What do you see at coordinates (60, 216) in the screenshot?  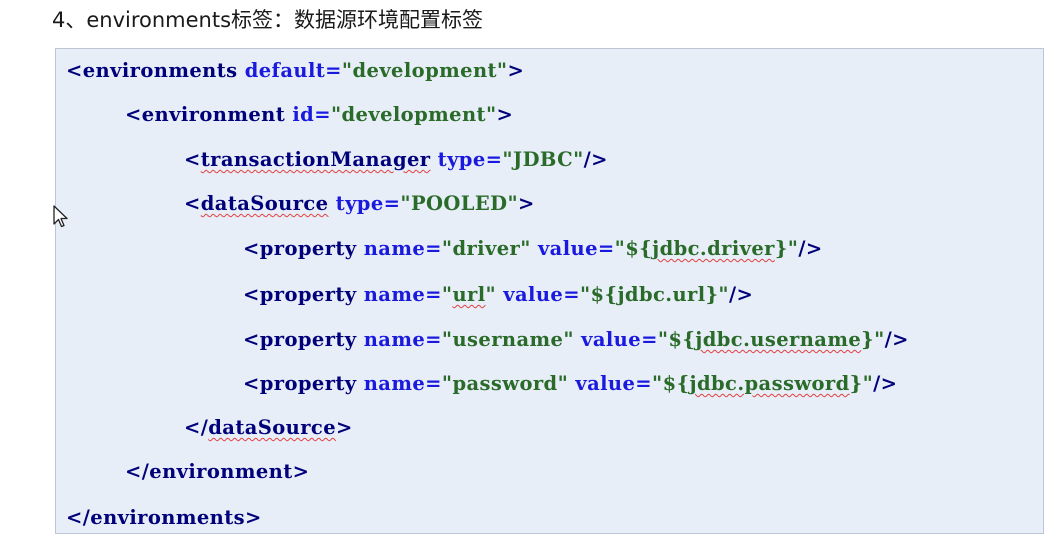 I see `mouse-cursor-icon` at bounding box center [60, 216].